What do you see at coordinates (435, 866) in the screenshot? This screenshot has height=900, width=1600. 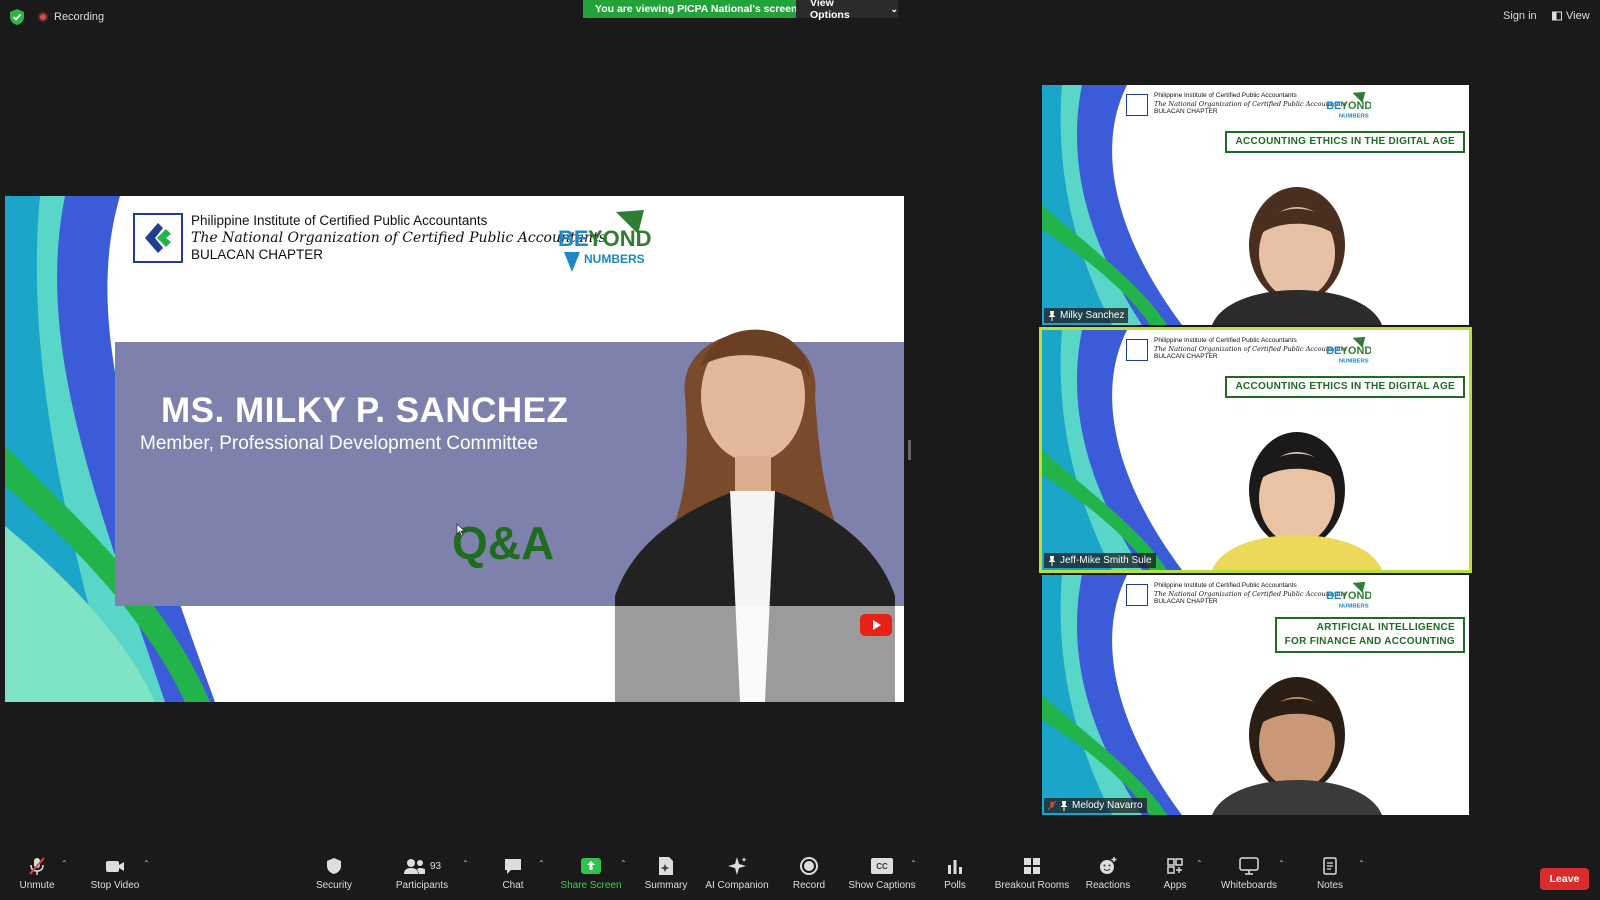 I see `participants-count: 93` at bounding box center [435, 866].